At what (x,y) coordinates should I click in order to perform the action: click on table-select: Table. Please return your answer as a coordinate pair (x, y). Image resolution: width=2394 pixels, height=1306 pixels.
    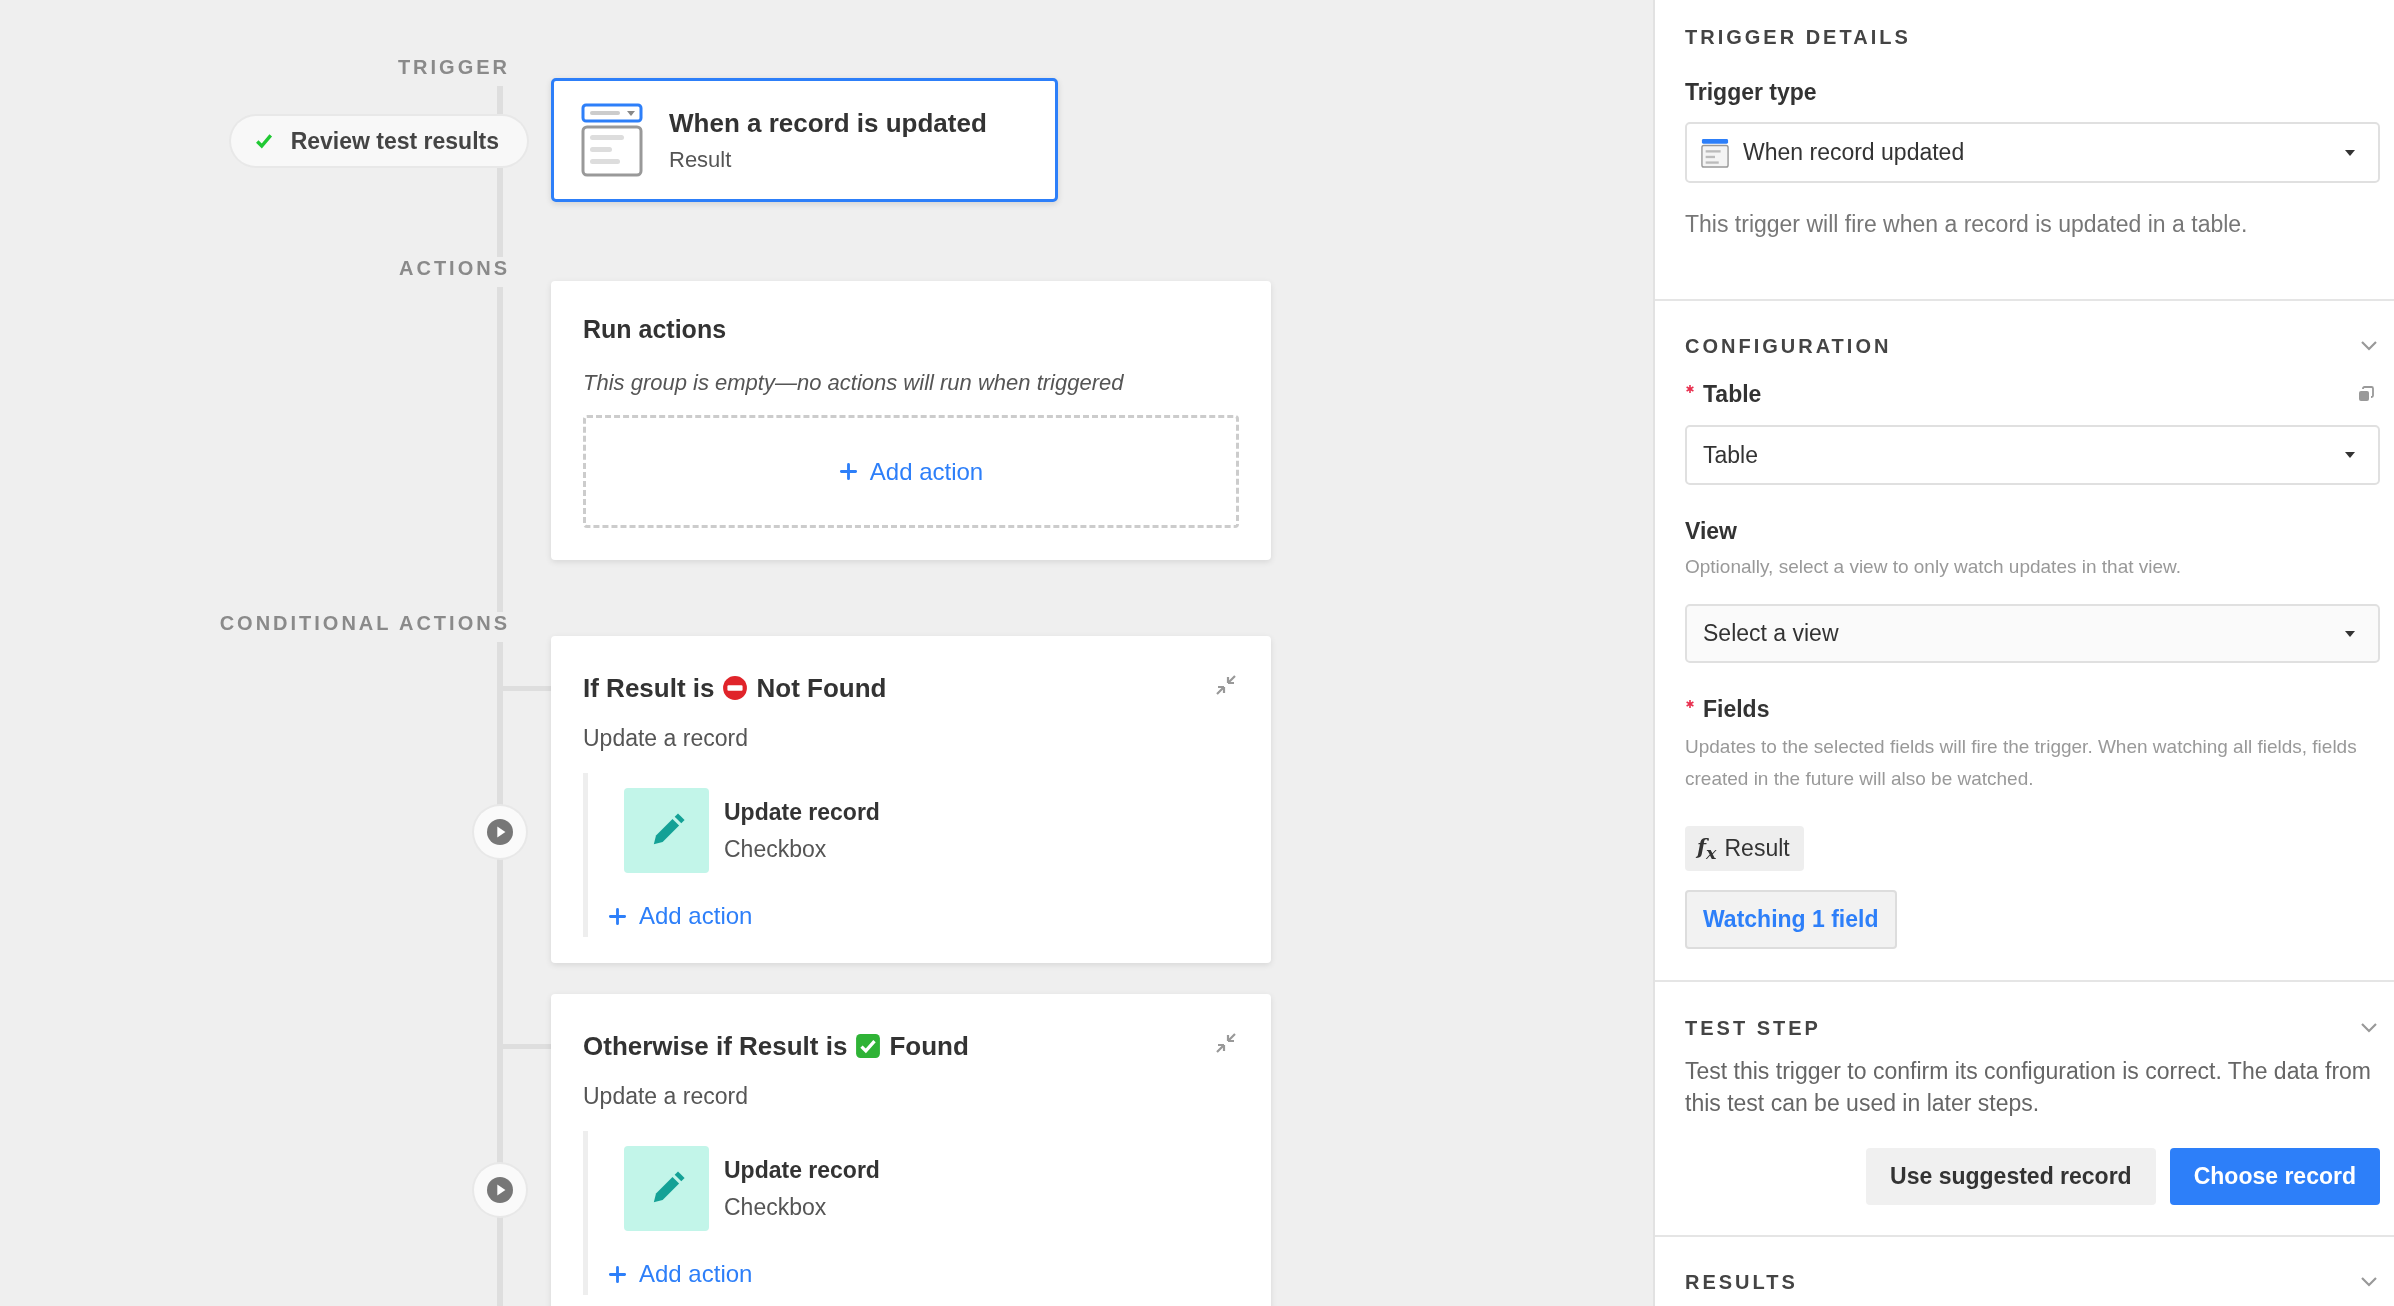
    Looking at the image, I should click on (2032, 455).